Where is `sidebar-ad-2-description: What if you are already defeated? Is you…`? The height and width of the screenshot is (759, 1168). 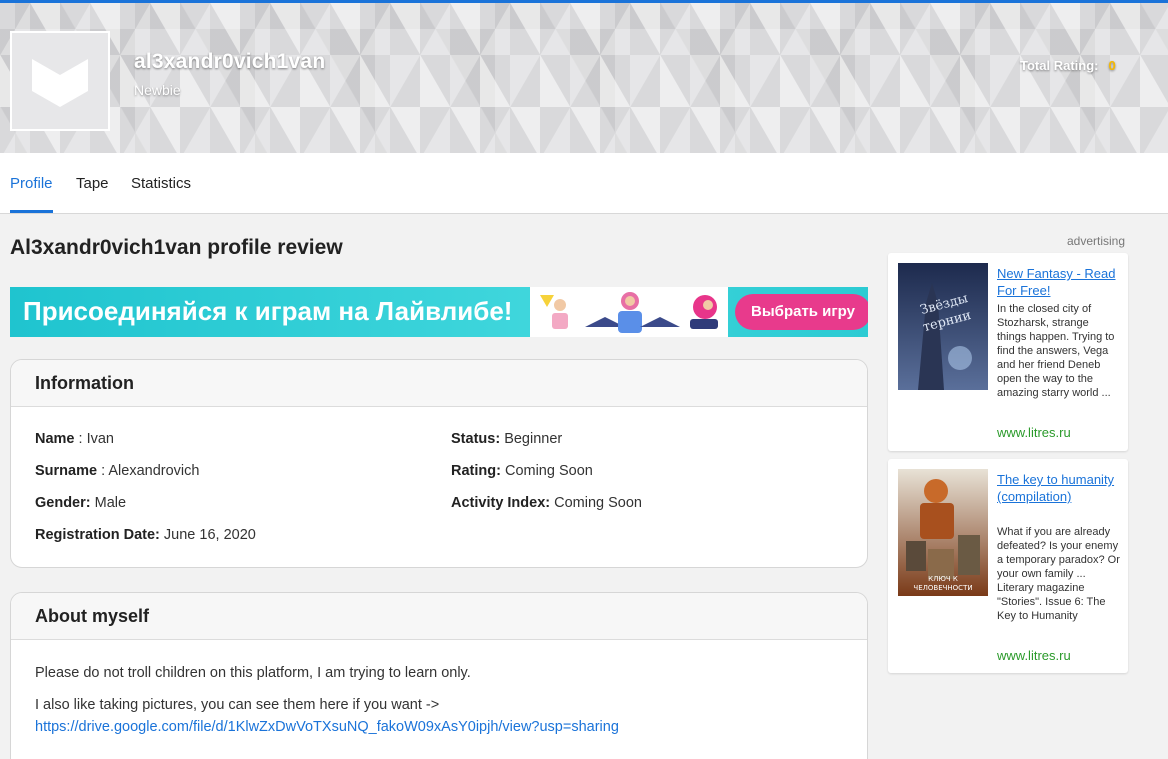
sidebar-ad-2-description: What if you are already defeated? Is you… is located at coordinates (1058, 574).